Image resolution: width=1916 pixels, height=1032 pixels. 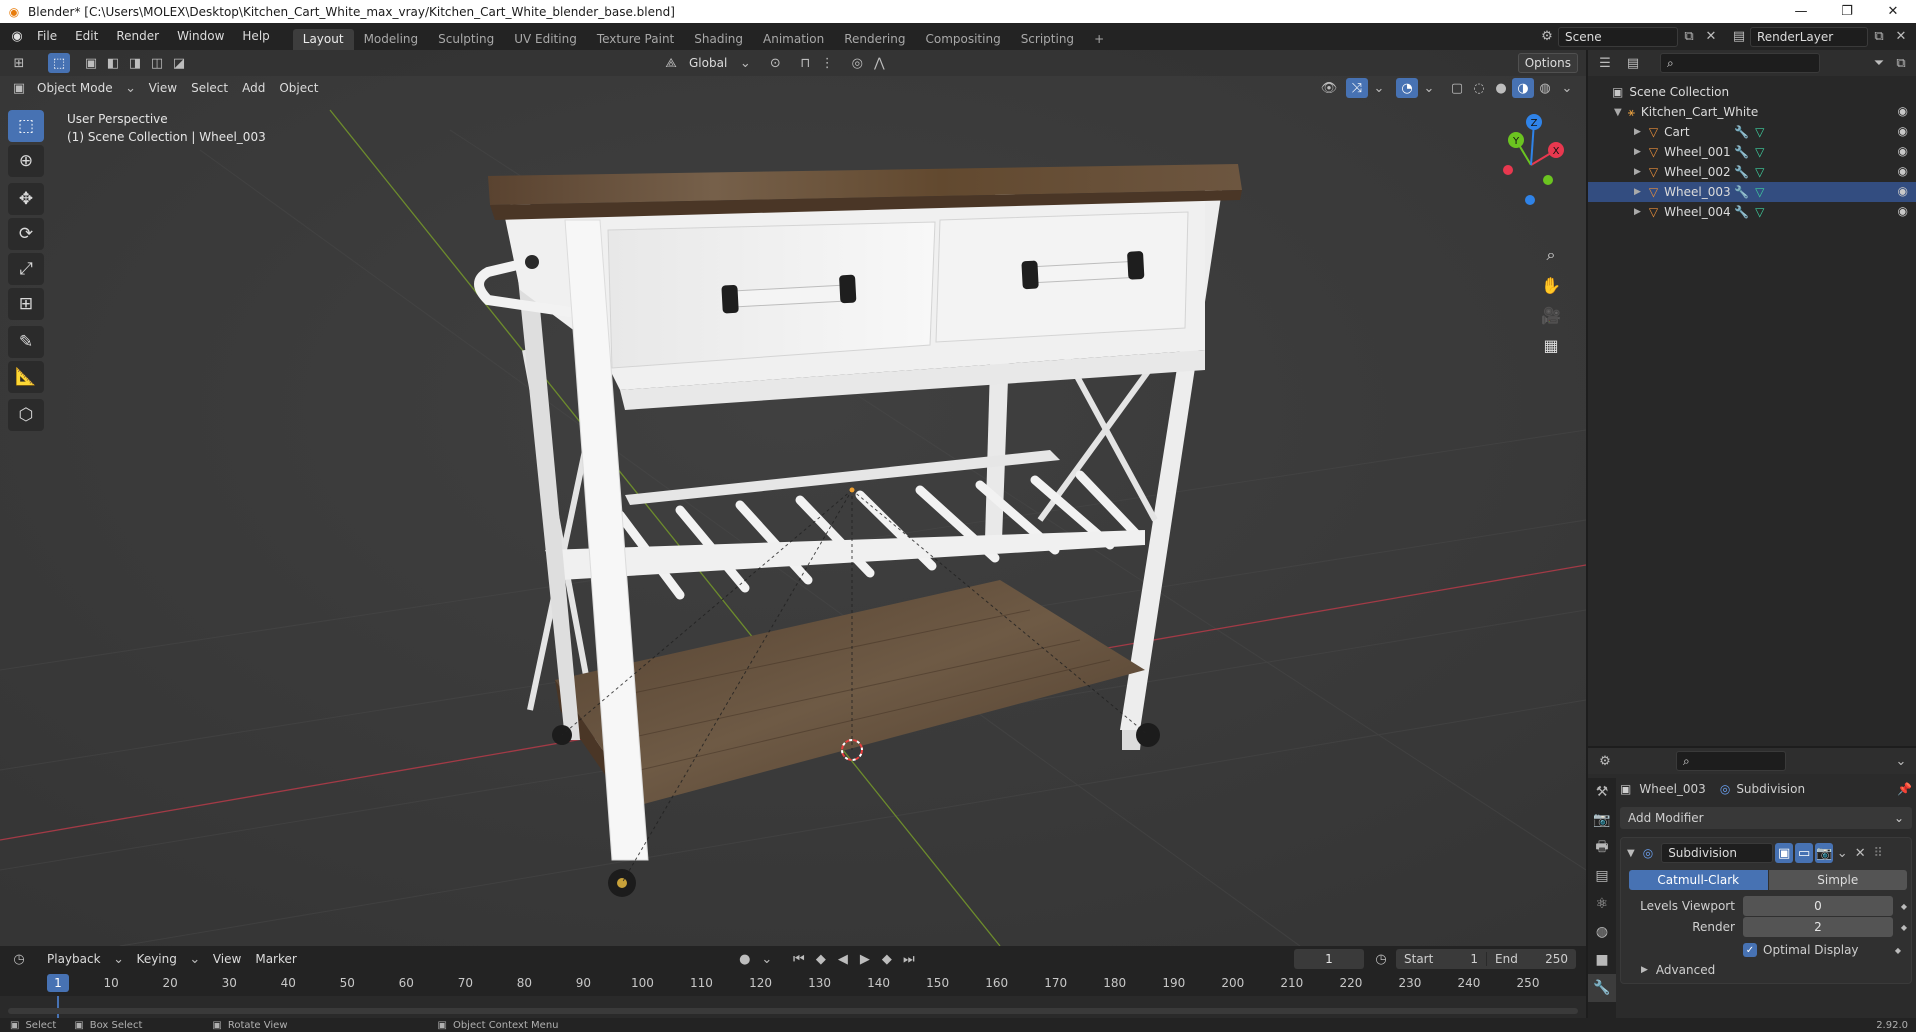 I want to click on transform-orientation-dropdown: Global, so click(x=708, y=63).